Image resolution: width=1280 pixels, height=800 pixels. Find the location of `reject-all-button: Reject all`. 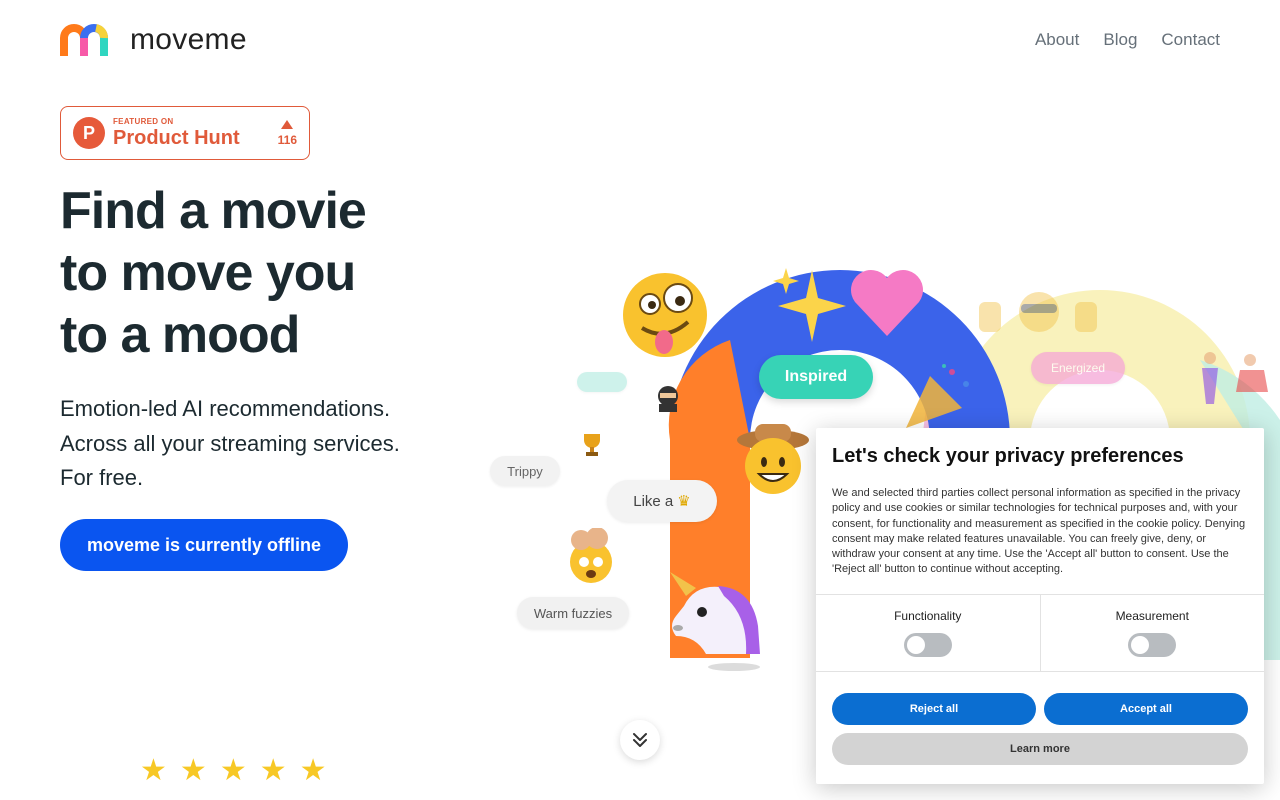

reject-all-button: Reject all is located at coordinates (934, 709).